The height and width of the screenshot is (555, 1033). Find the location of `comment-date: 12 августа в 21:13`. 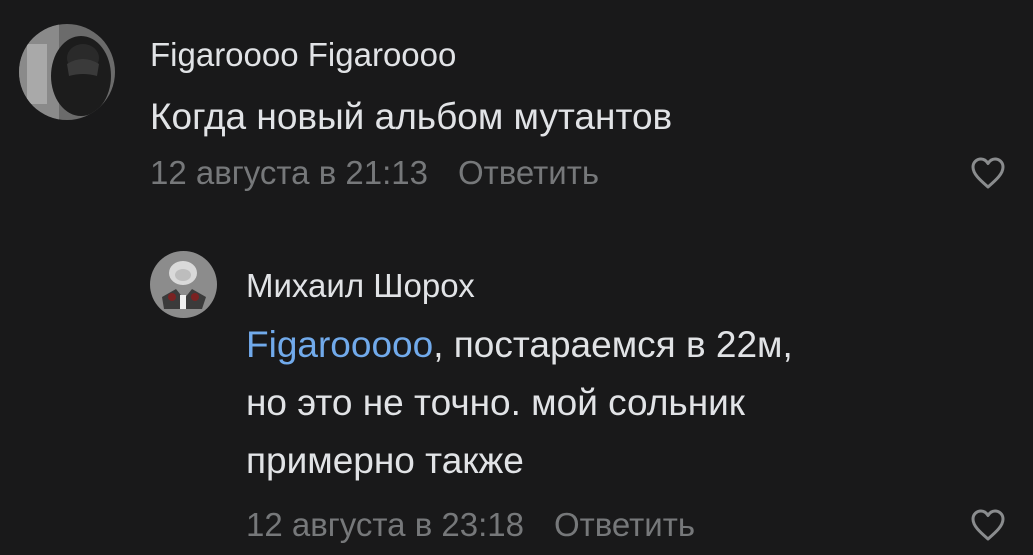

comment-date: 12 августа в 21:13 is located at coordinates (289, 172).